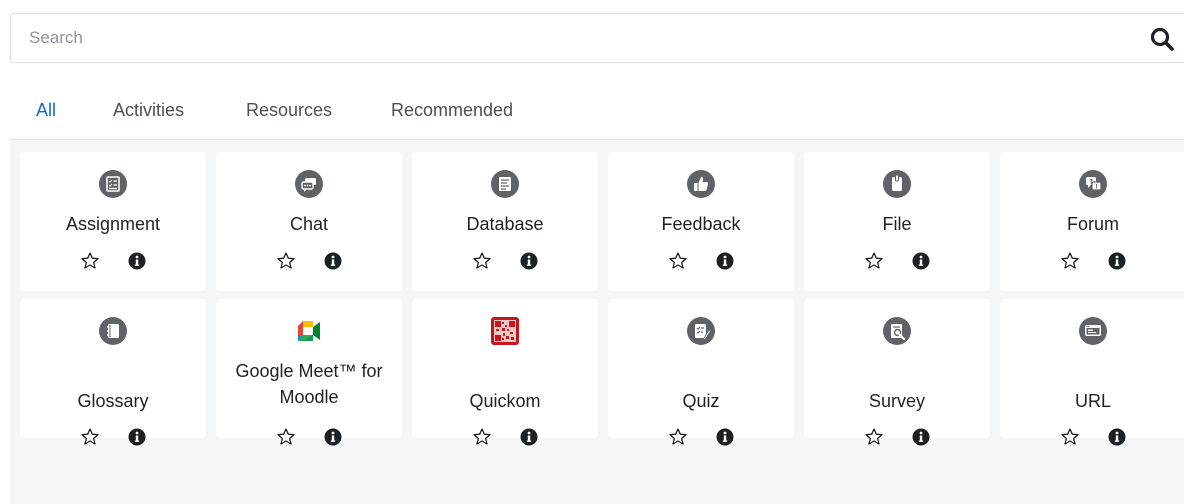 The image size is (1184, 504). I want to click on assignment-icon, so click(113, 184).